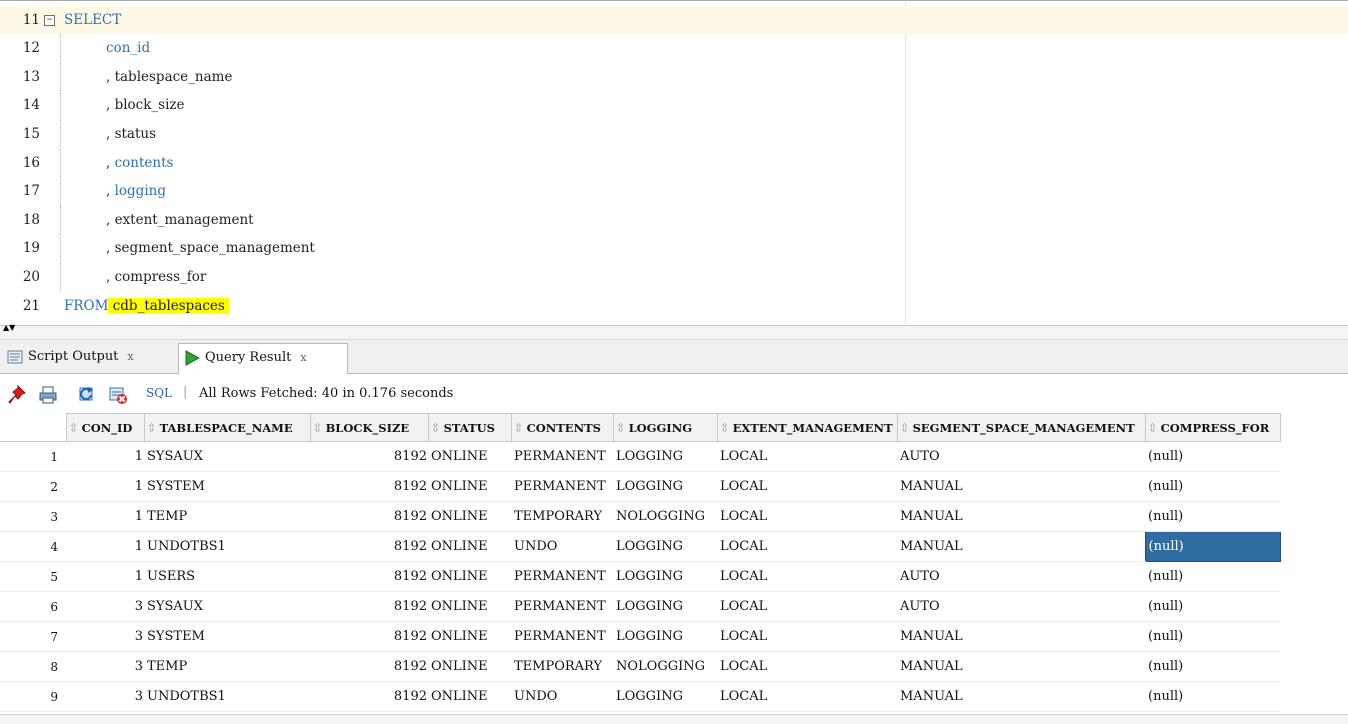  I want to click on horizontal-scrollbar, so click(674, 719).